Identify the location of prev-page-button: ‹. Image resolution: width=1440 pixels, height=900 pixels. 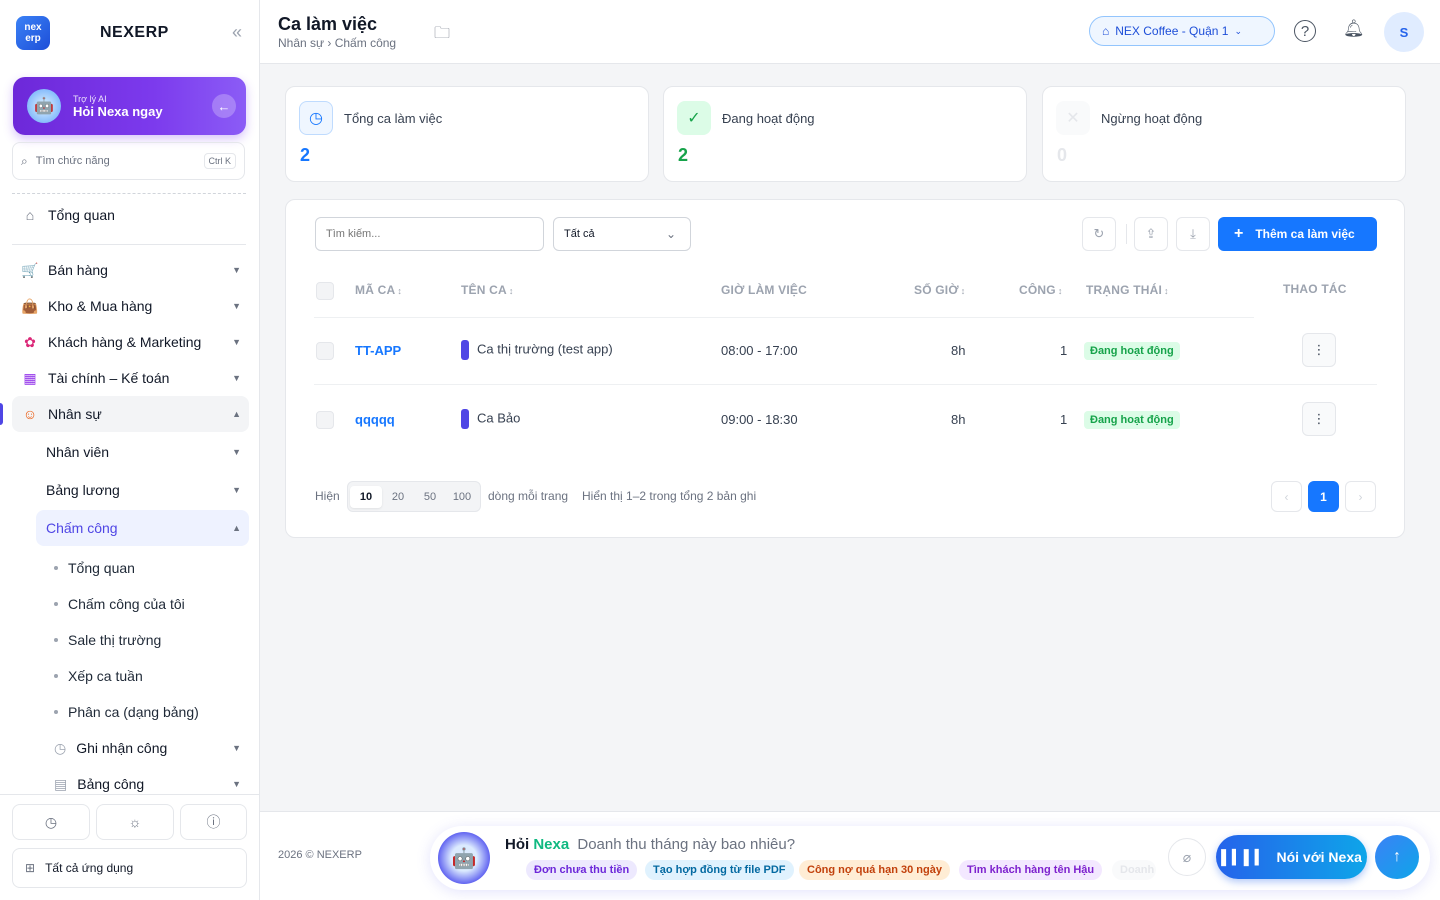
(1286, 496).